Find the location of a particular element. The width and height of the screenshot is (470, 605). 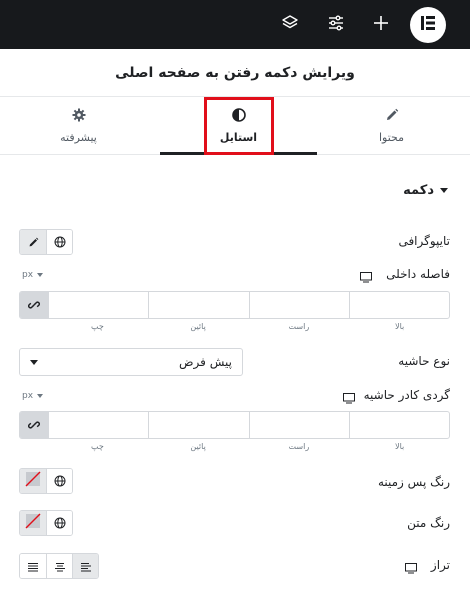

padding-label: فاصله داخلی is located at coordinates (418, 274).